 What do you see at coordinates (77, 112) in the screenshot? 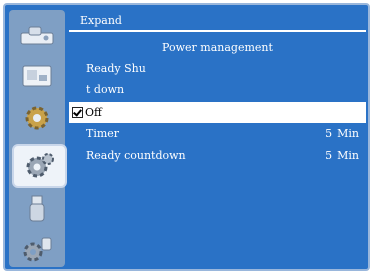
I see `checkbox-checked-icon` at bounding box center [77, 112].